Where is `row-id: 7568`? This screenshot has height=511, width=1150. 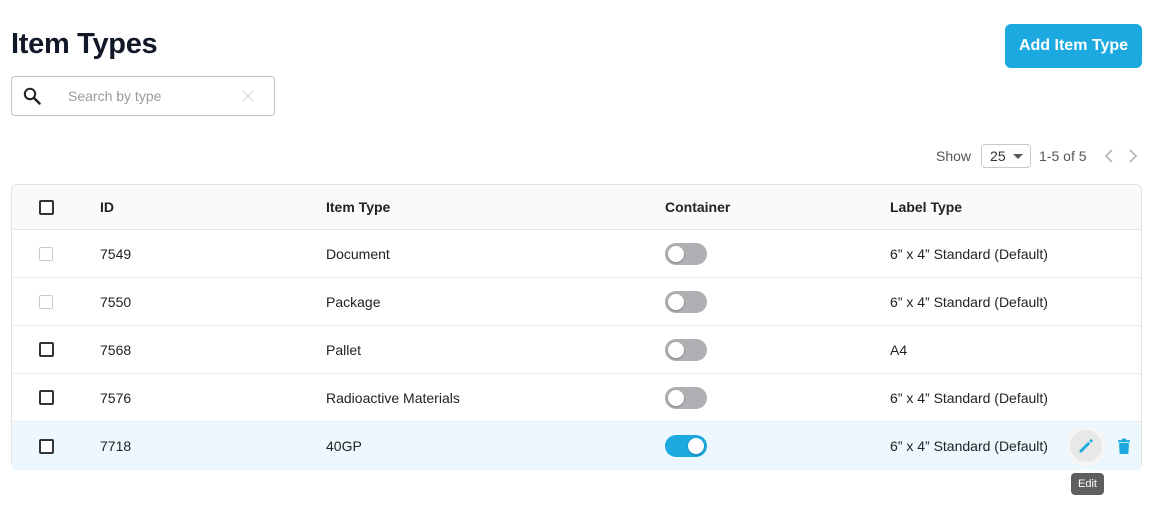 row-id: 7568 is located at coordinates (116, 349).